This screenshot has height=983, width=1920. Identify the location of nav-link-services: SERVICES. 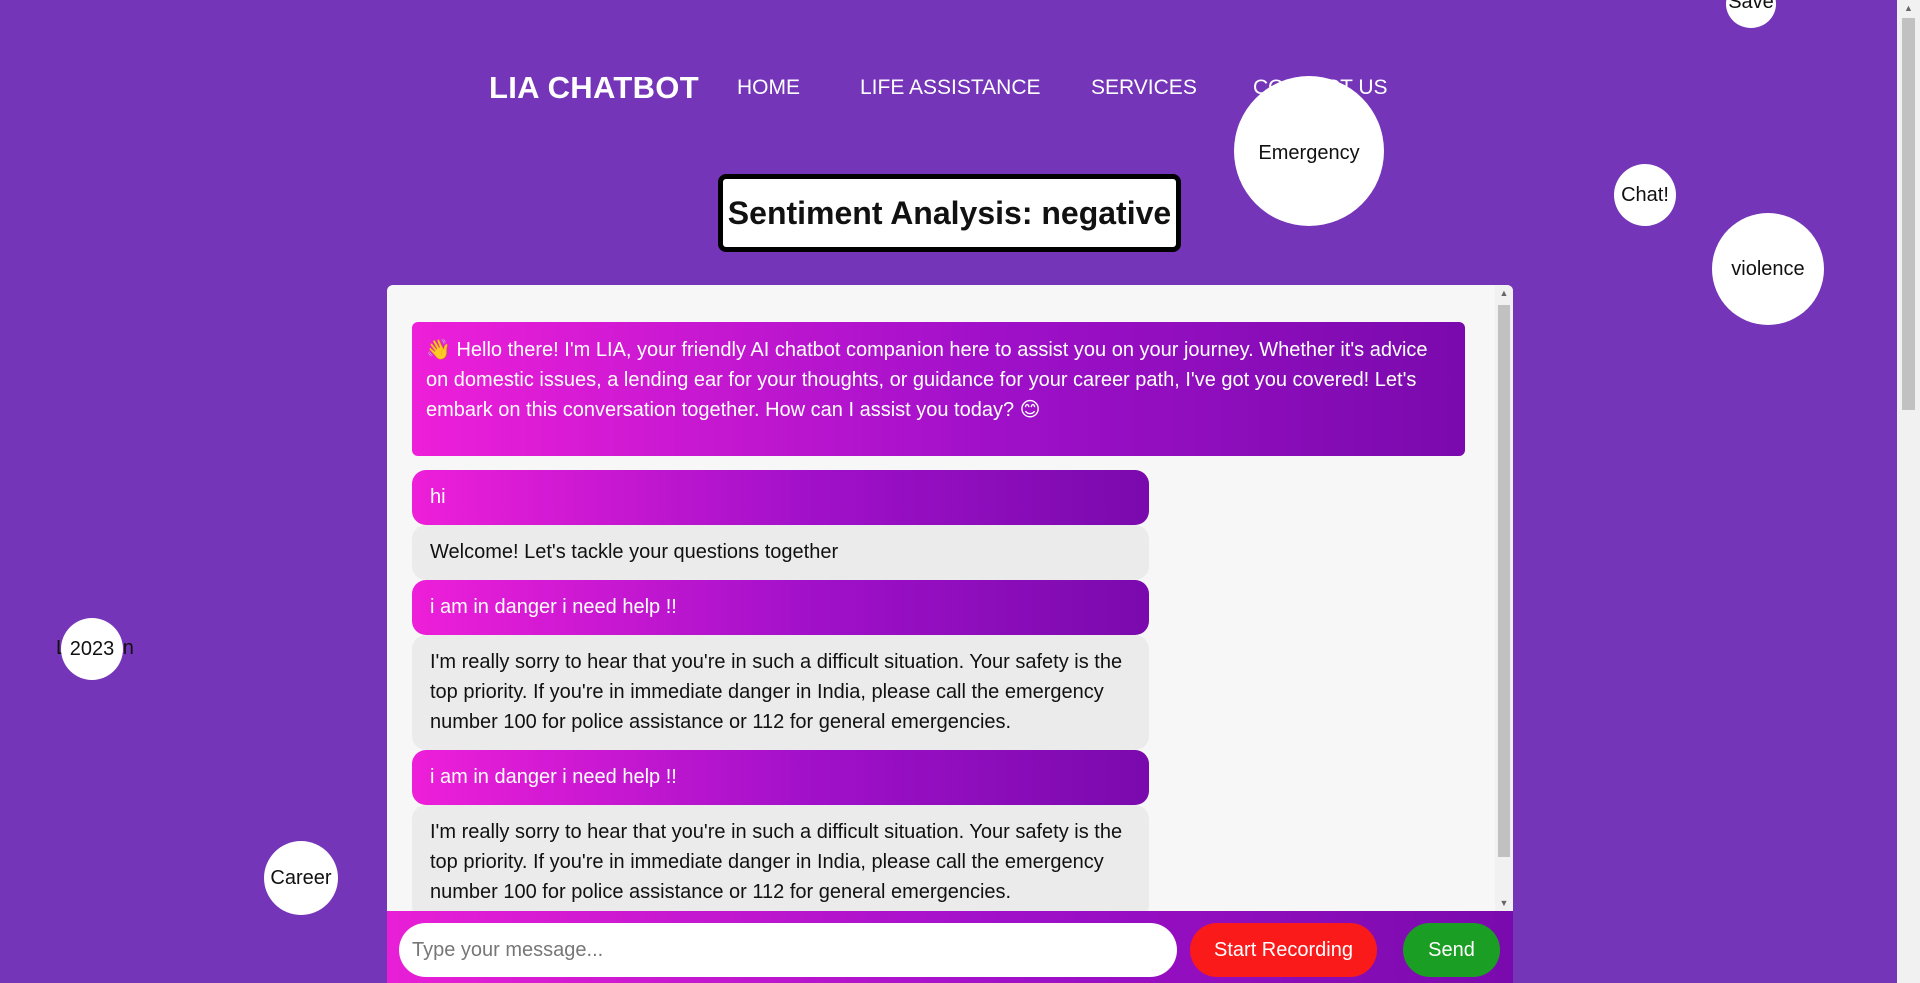
(1144, 88).